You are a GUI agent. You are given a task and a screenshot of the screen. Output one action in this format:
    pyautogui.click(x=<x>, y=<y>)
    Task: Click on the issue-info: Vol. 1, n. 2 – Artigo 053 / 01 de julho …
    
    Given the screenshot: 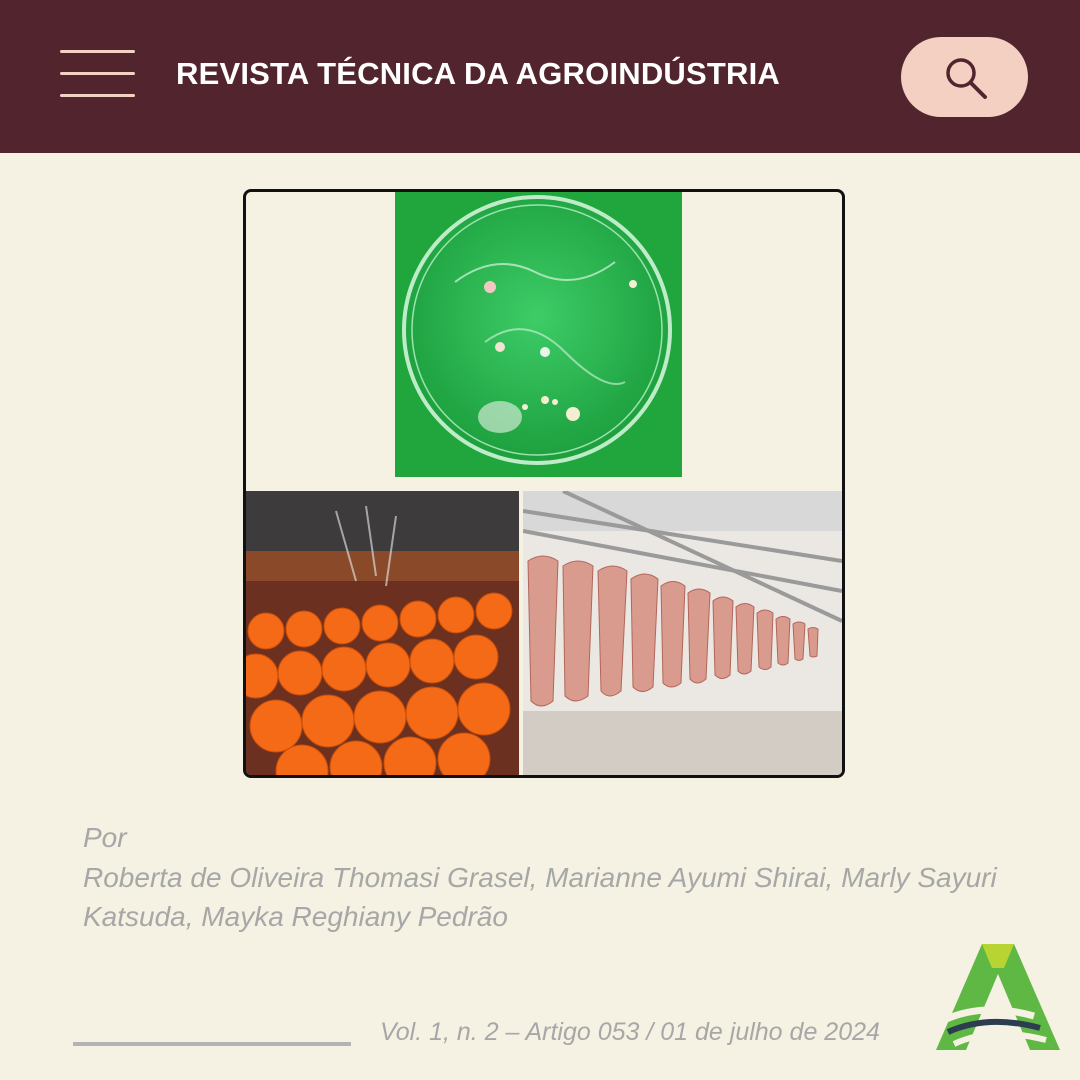 What is the action you would take?
    pyautogui.click(x=630, y=1032)
    